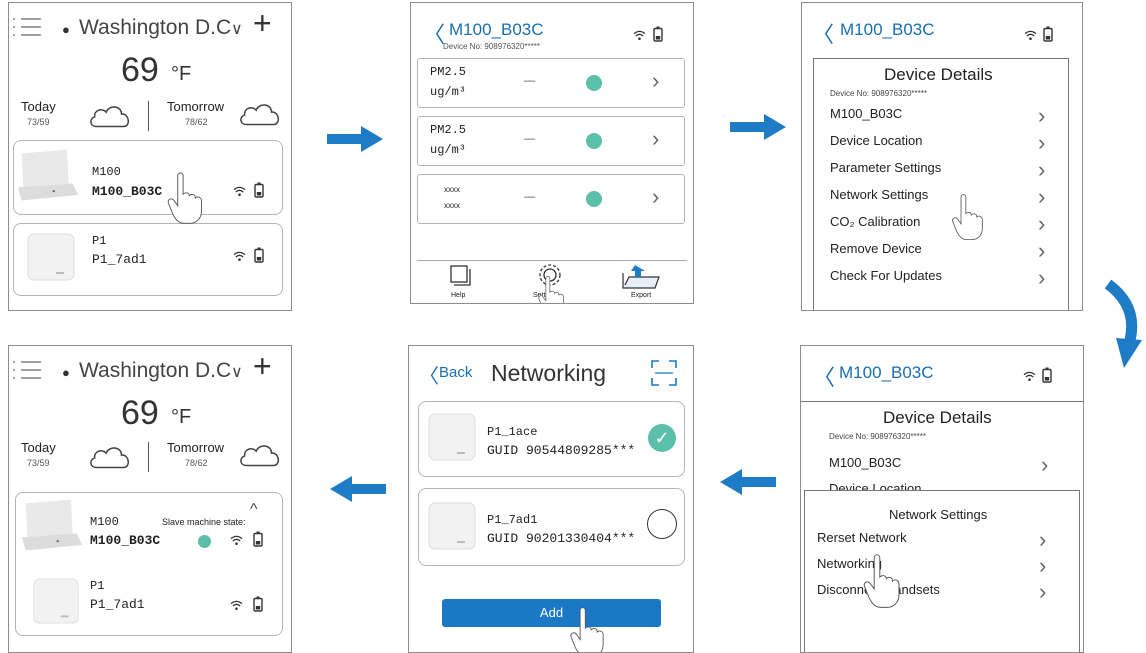  Describe the element at coordinates (491, 46) in the screenshot. I see `device-number: Device No: 908976320*****` at that location.